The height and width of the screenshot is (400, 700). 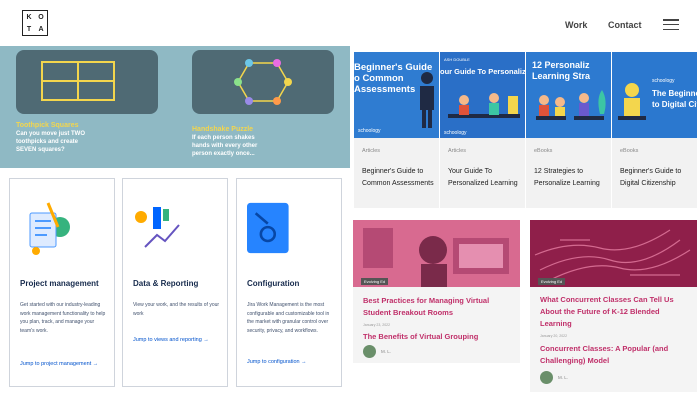 I want to click on toothpick-puzzle-card, so click(x=87, y=82).